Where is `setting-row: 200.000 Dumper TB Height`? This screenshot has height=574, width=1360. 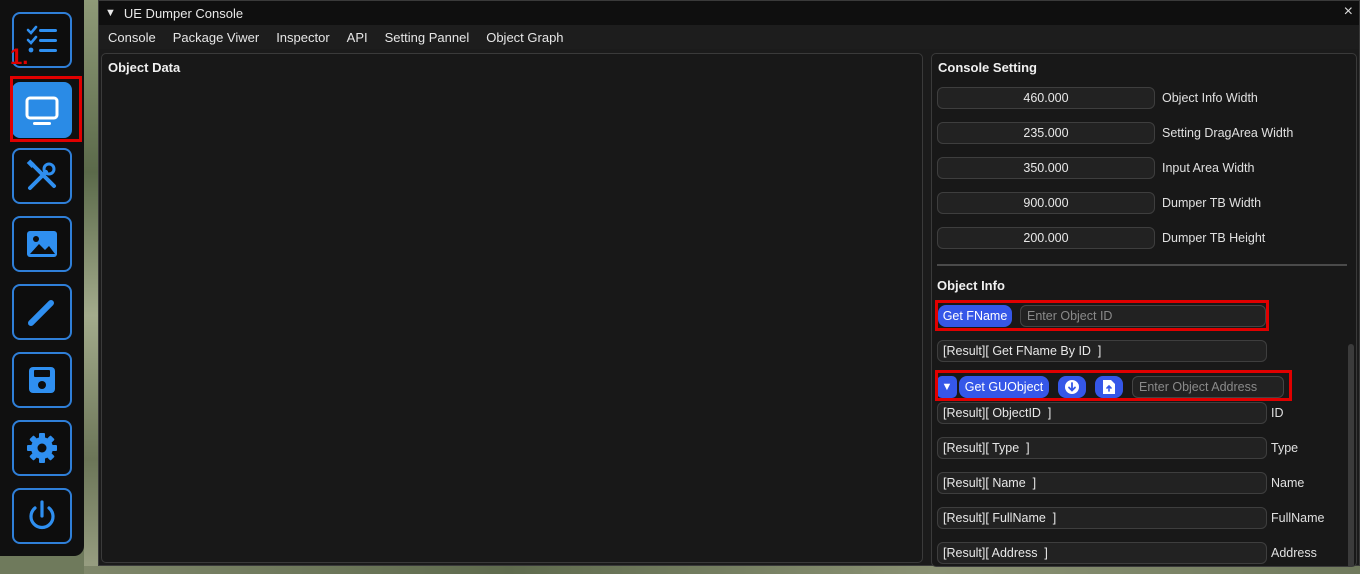
setting-row: 200.000 Dumper TB Height is located at coordinates (1101, 238).